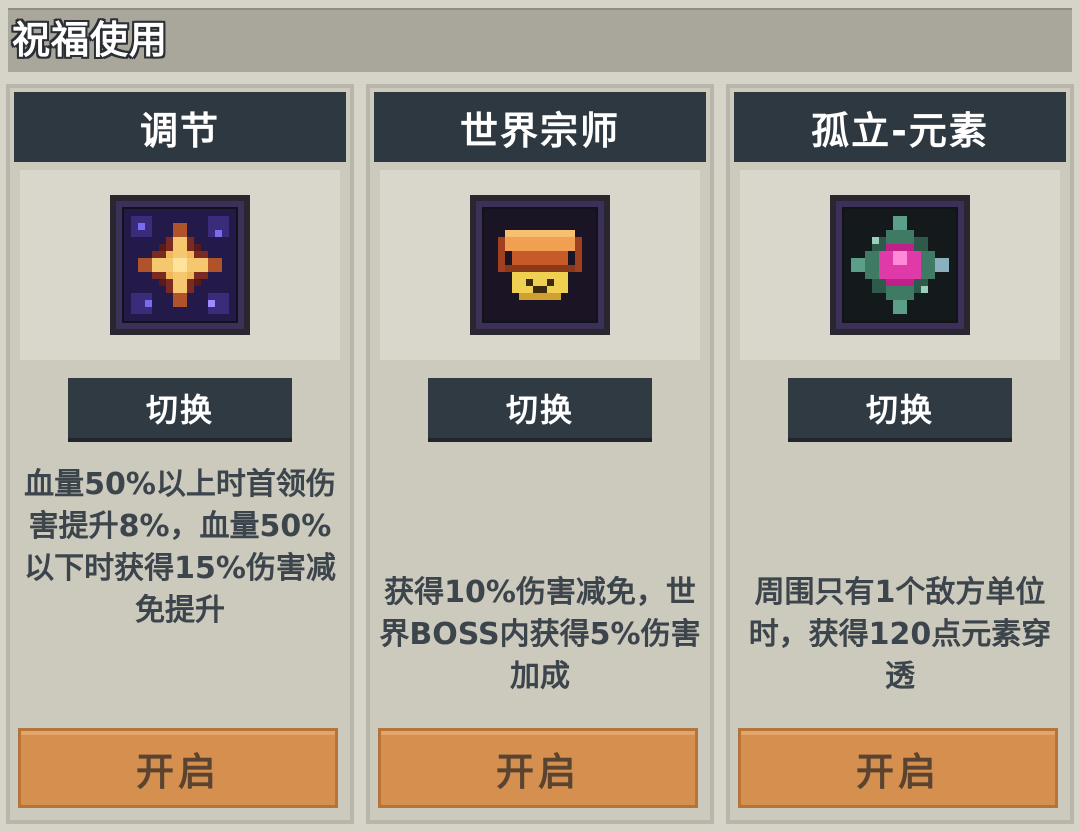  I want to click on card-title-bar: 世界宗师, so click(540, 127).